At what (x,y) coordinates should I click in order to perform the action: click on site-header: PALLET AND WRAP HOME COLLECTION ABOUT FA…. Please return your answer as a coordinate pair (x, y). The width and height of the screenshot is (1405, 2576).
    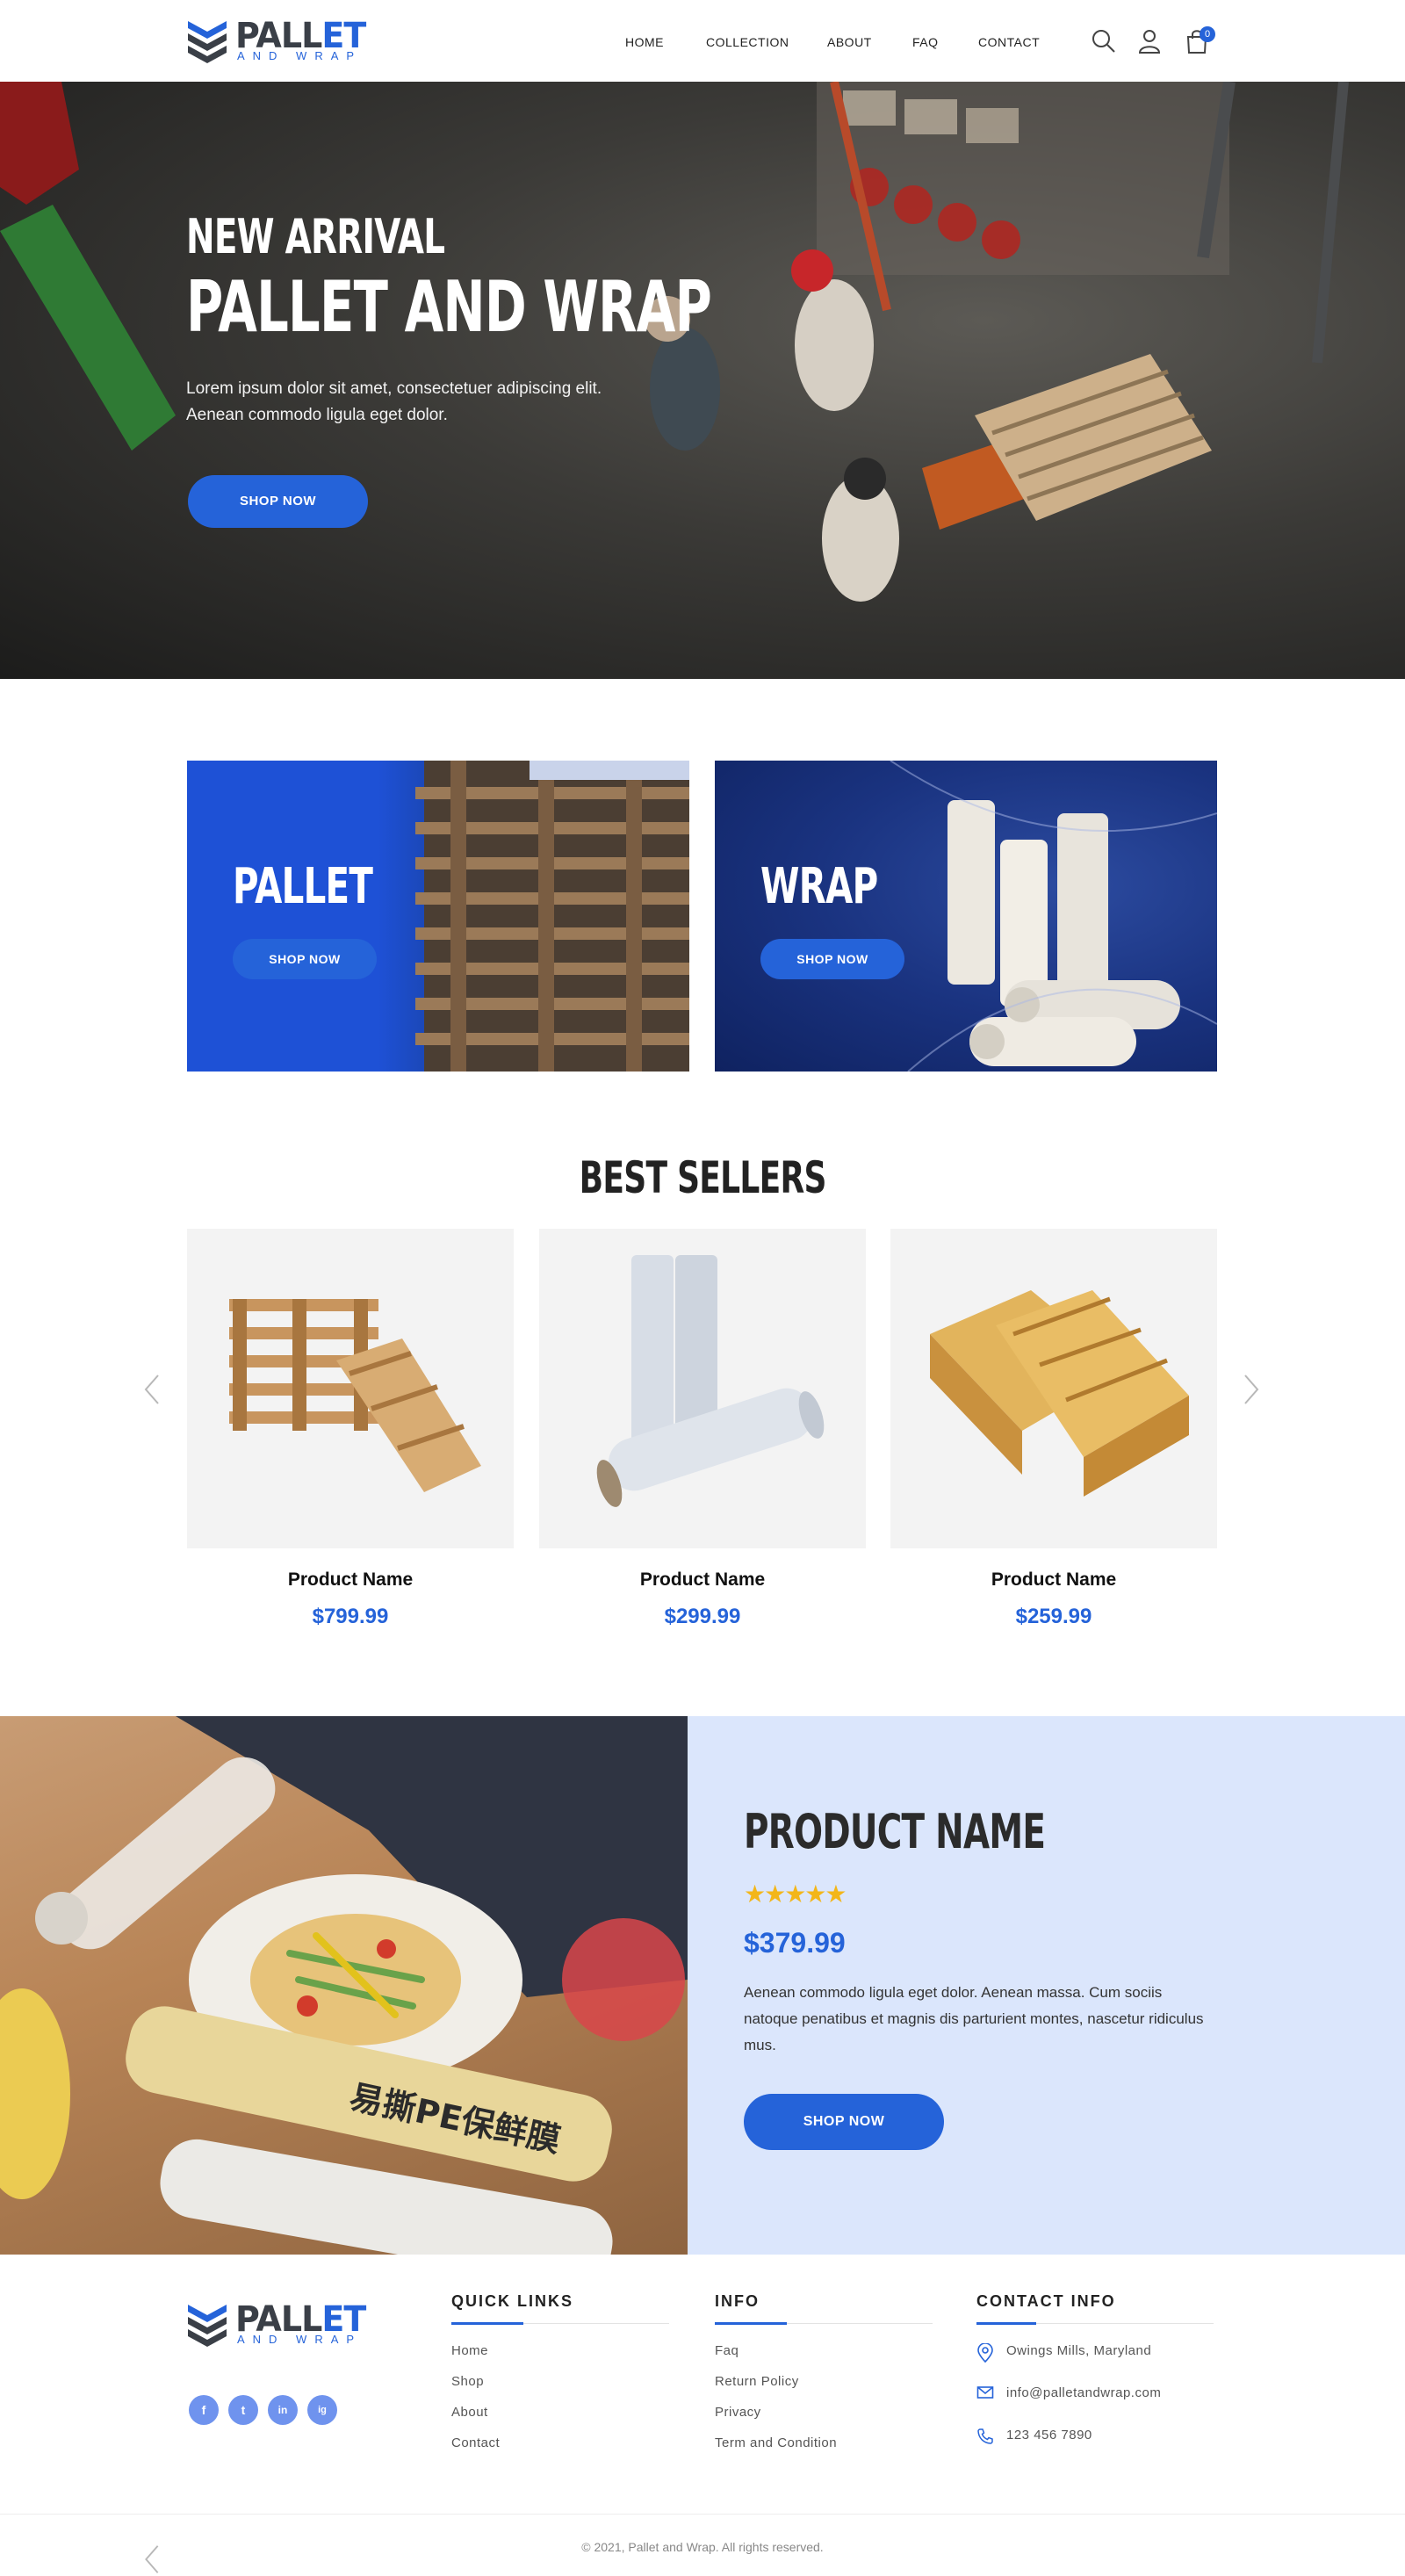
    Looking at the image, I should click on (703, 41).